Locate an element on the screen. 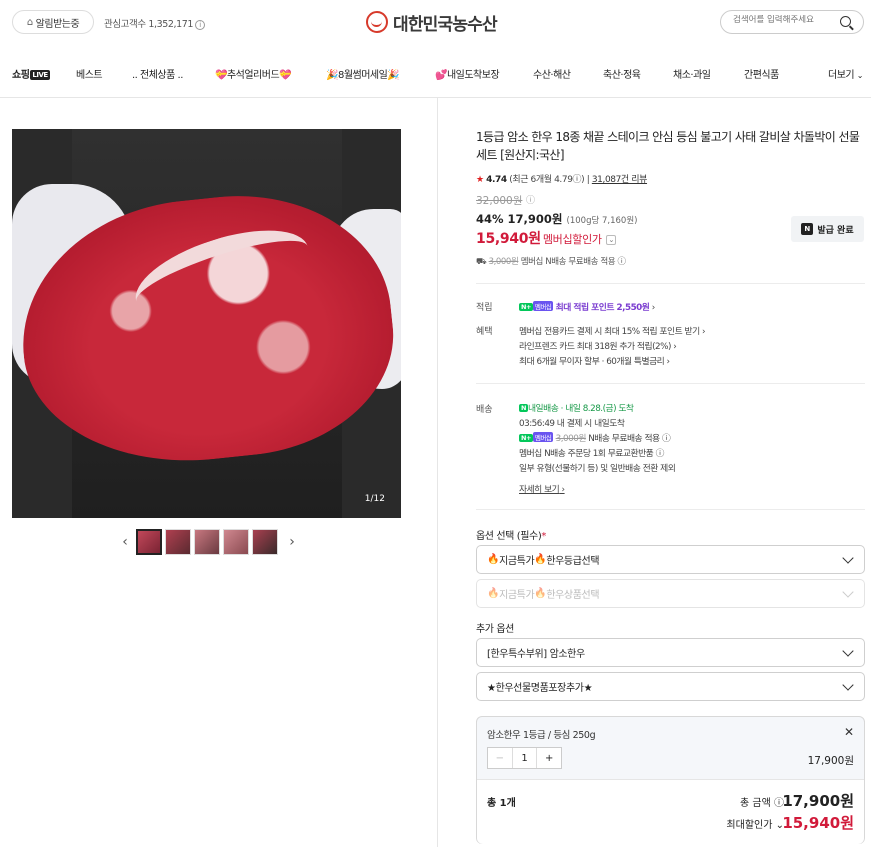  search-box is located at coordinates (792, 22).